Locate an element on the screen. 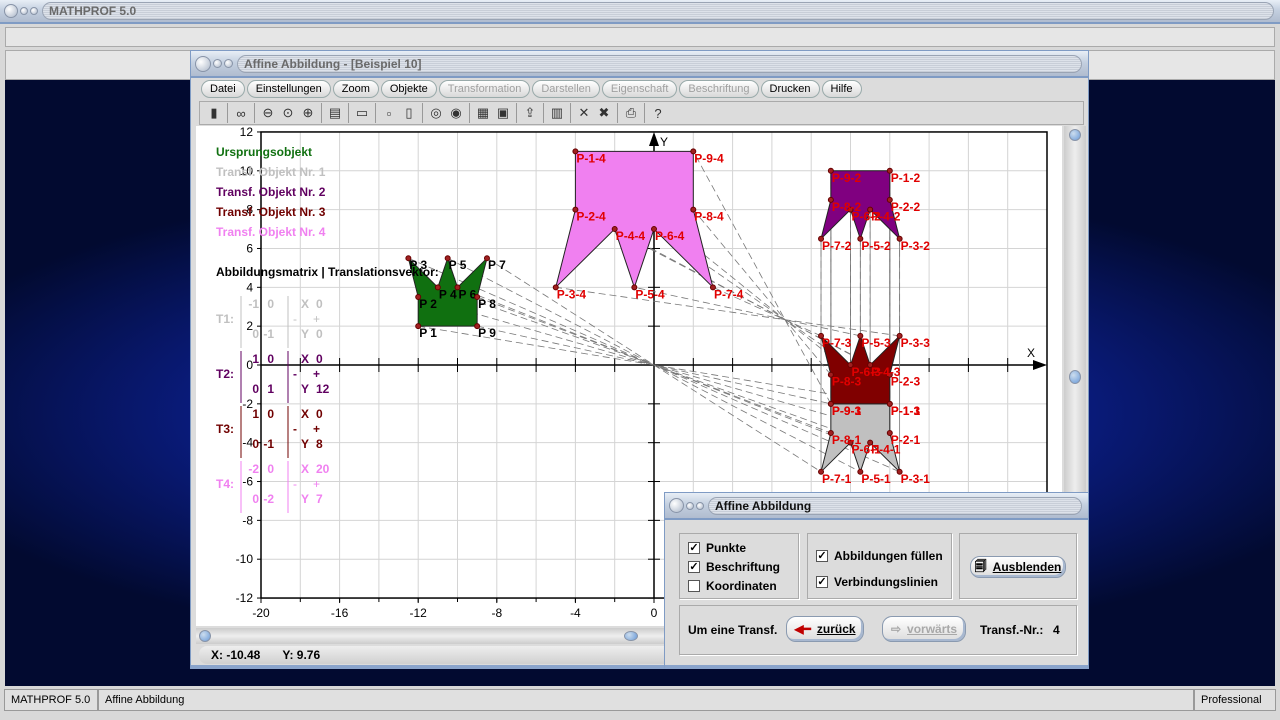 Image resolution: width=1280 pixels, height=720 pixels. legend-entry: Ursprungsobjekt is located at coordinates (264, 152).